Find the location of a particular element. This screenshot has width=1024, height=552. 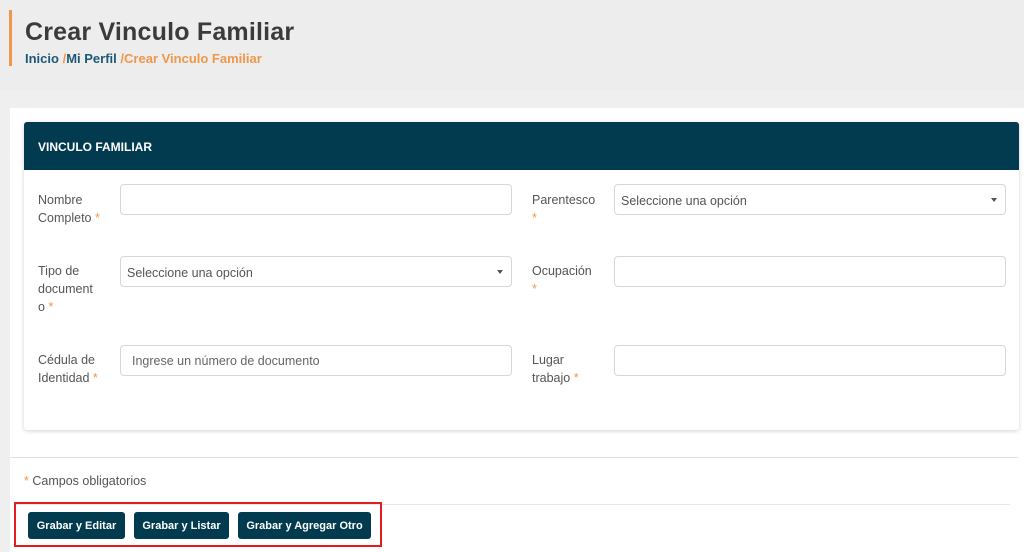

parentesco-select: Seleccione una opción is located at coordinates (810, 199).